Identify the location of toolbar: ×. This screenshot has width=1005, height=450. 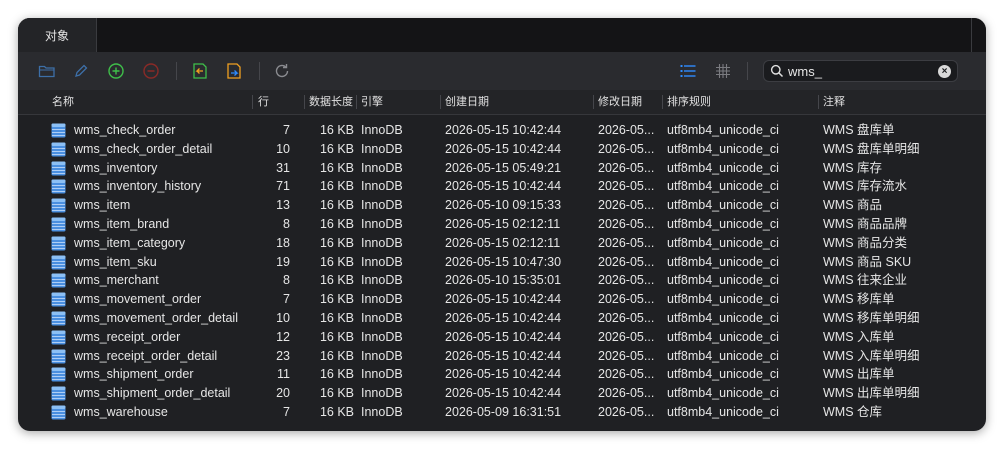
(502, 71).